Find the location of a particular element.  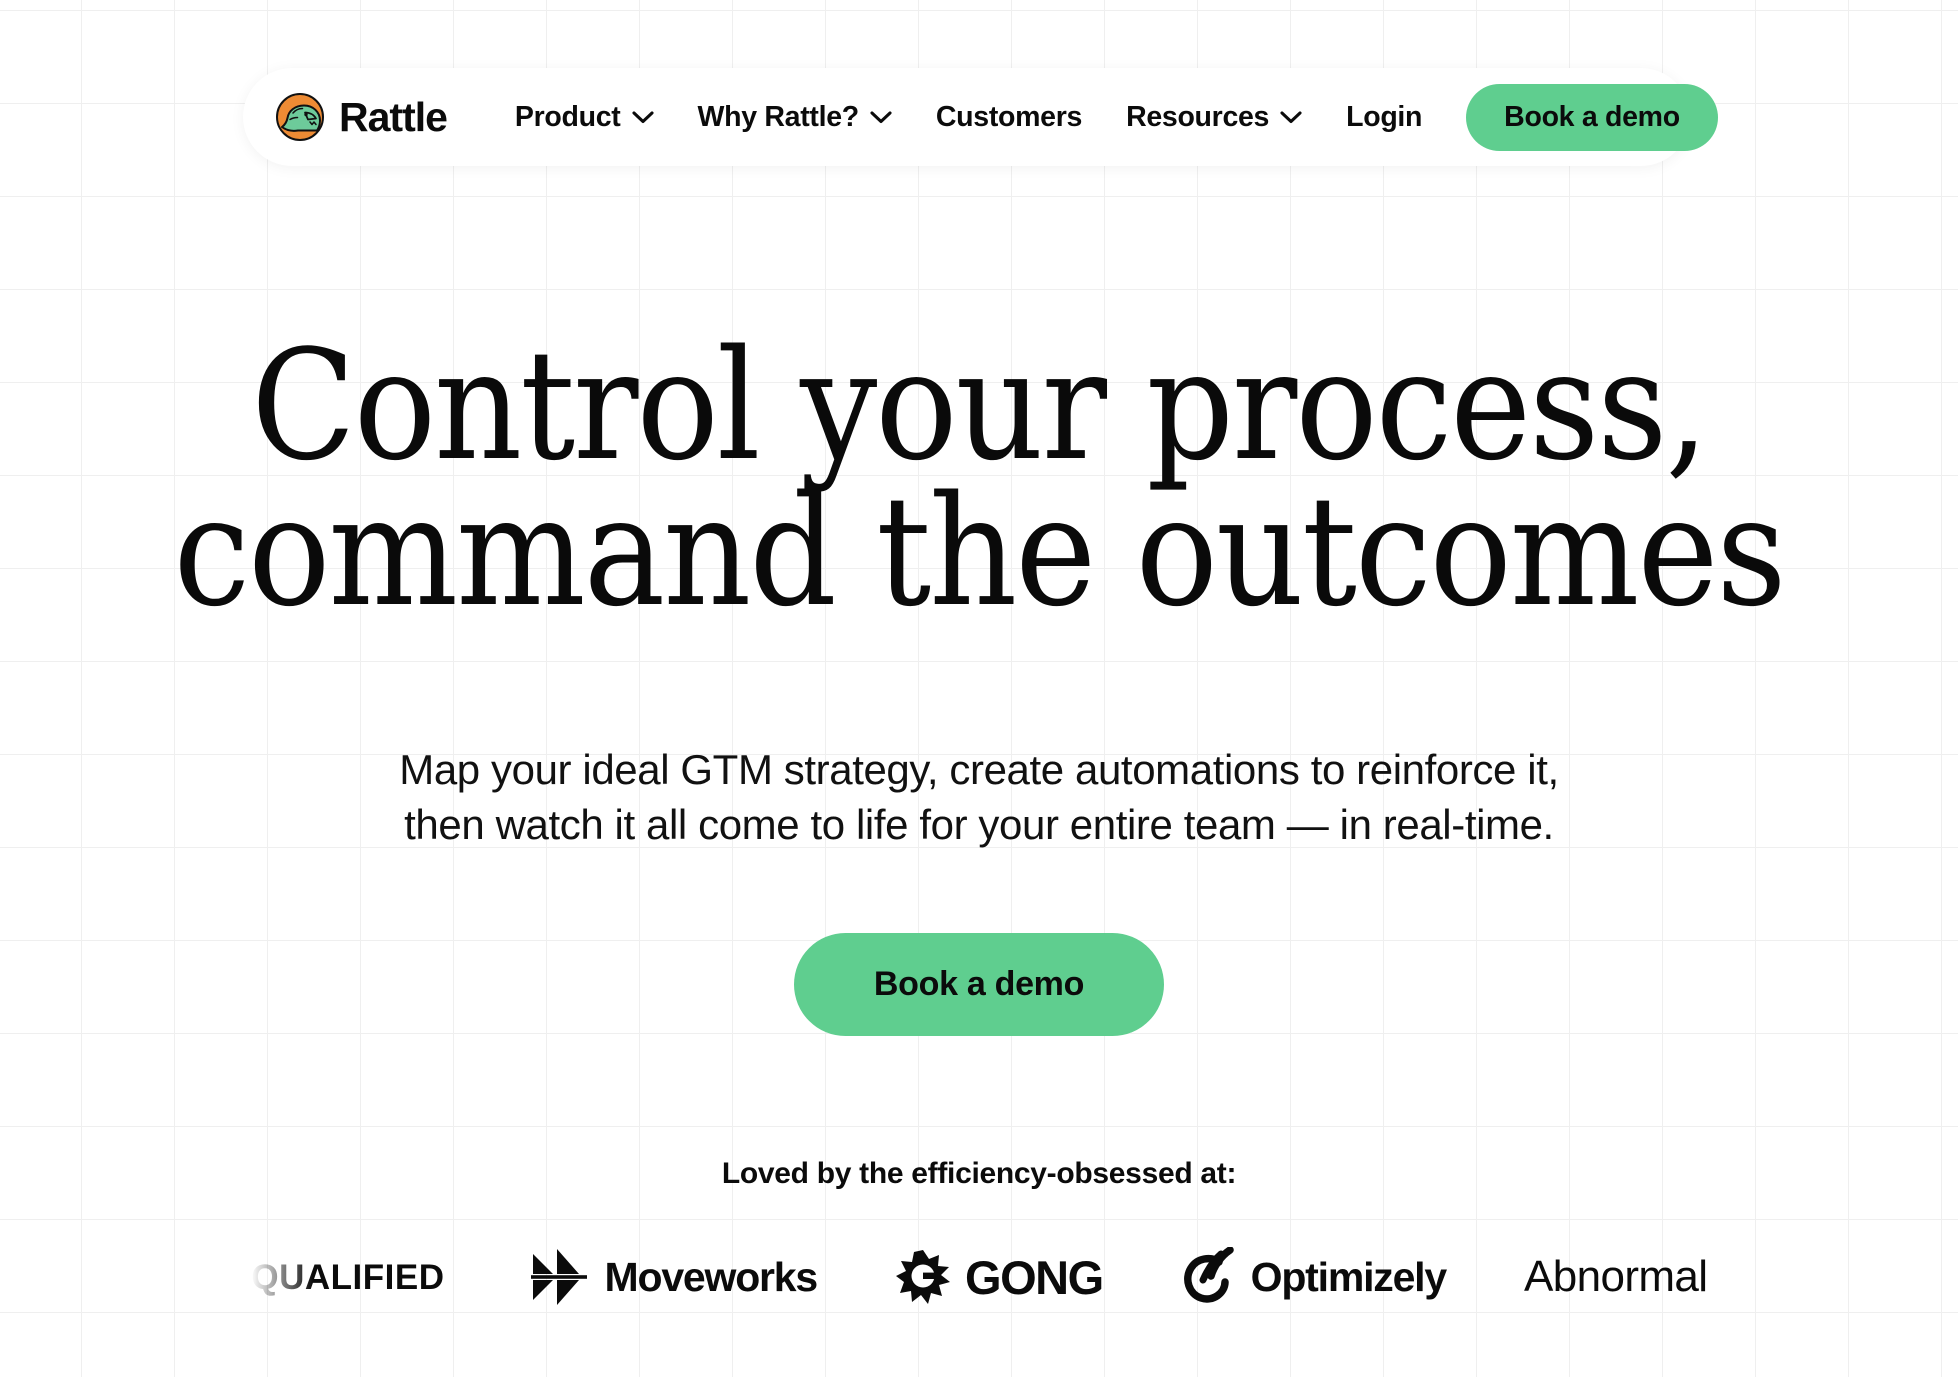

nav-item-login-label: Login is located at coordinates (1384, 116).